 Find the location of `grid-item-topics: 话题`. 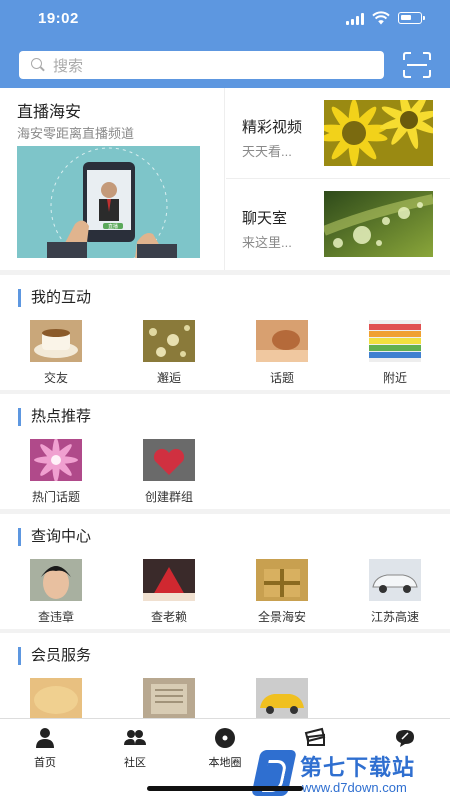

grid-item-topics: 话题 is located at coordinates (281, 355).